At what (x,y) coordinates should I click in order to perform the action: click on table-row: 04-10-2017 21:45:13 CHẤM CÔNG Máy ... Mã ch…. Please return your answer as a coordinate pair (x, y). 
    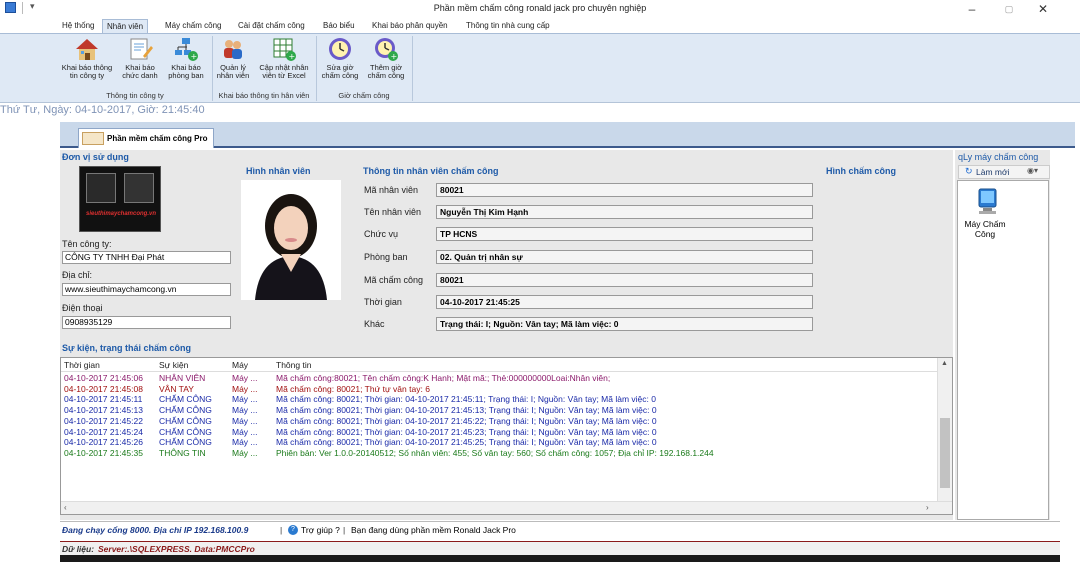
    Looking at the image, I should click on (500, 410).